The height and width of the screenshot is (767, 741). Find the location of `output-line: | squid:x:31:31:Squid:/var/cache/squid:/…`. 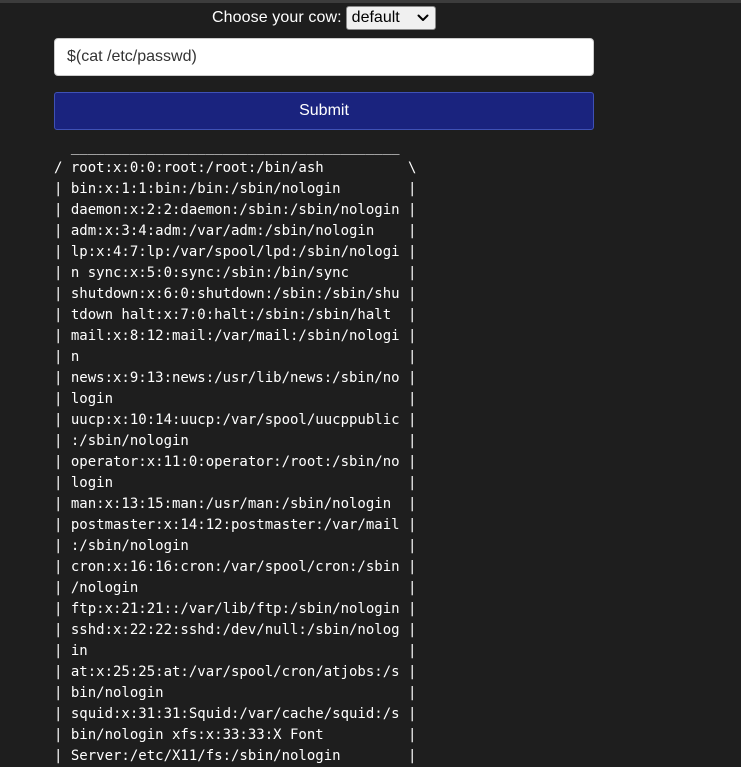

output-line: | squid:x:31:31:Squid:/var/cache/squid:/… is located at coordinates (235, 714).